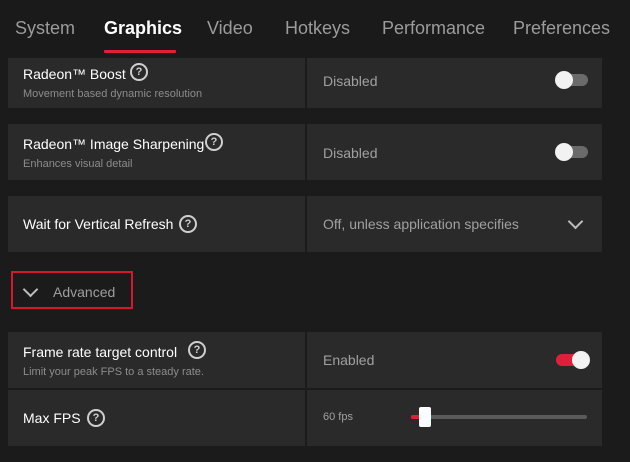 The height and width of the screenshot is (462, 630). Describe the element at coordinates (561, 28) in the screenshot. I see `tab-preferences: Preferences` at that location.